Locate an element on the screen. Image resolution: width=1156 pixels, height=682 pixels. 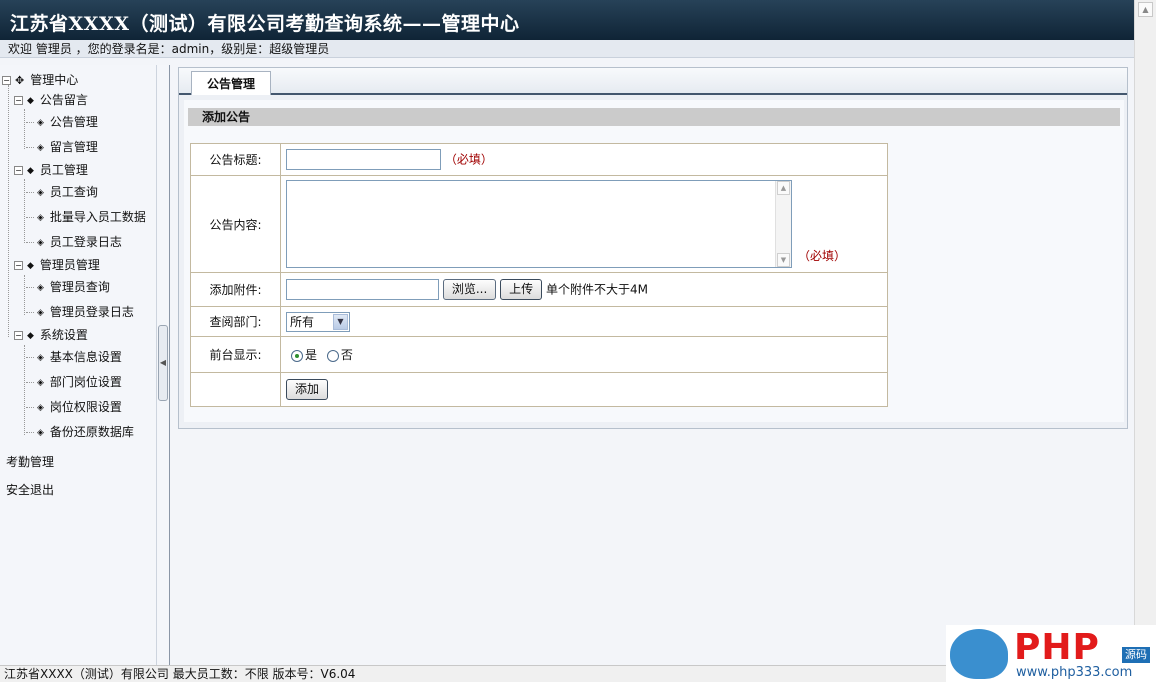
tree-group-announce: − ◆ 公告留言 is located at coordinates (51, 100).